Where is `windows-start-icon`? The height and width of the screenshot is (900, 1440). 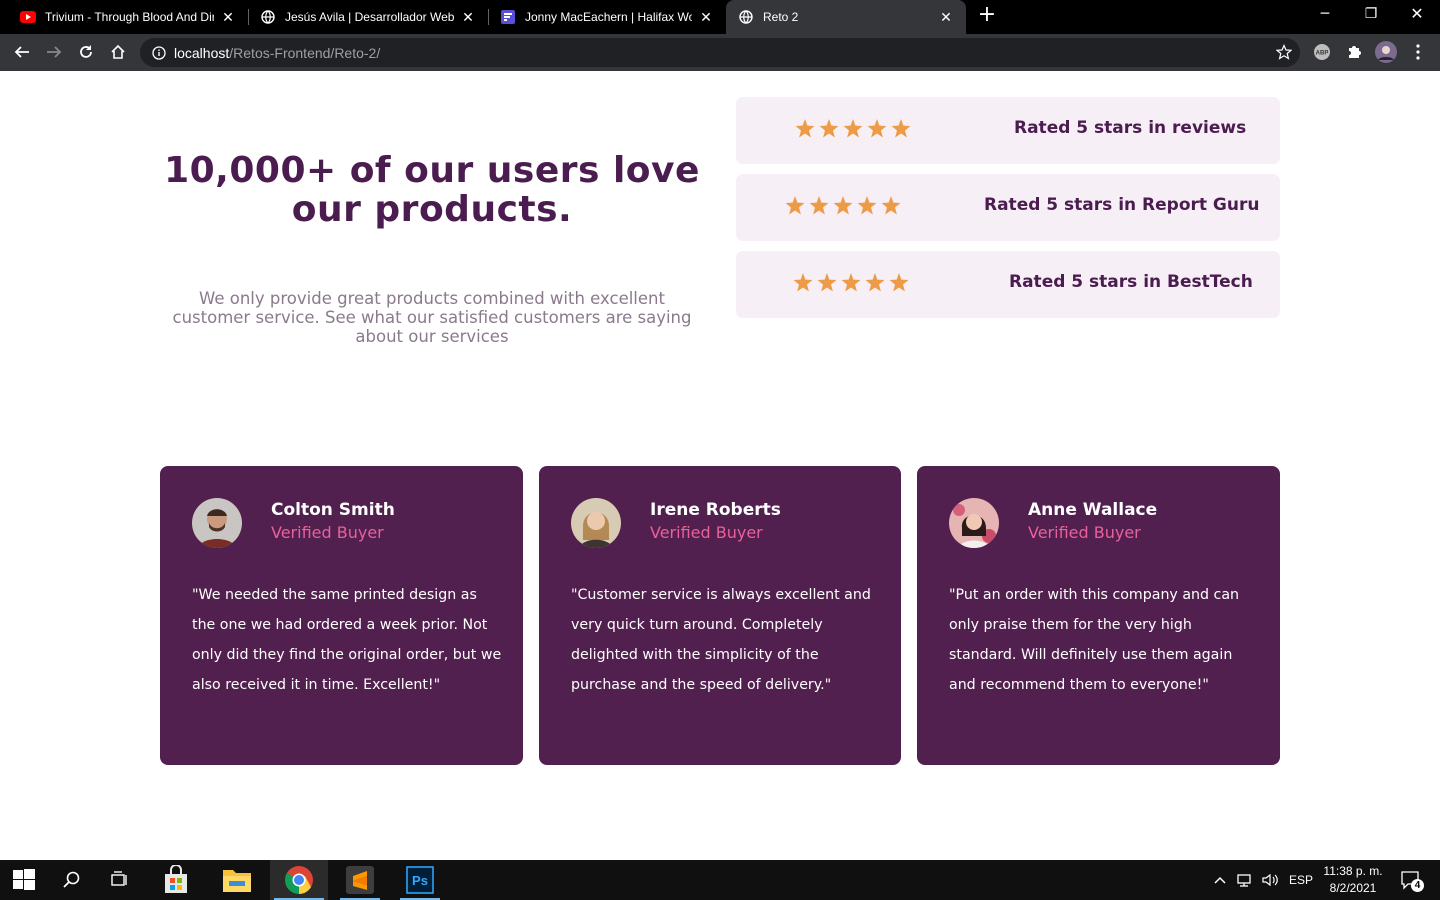 windows-start-icon is located at coordinates (24, 880).